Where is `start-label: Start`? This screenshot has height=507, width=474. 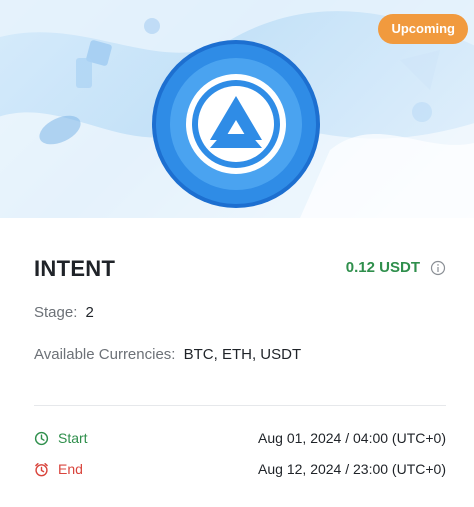 start-label: Start is located at coordinates (73, 438).